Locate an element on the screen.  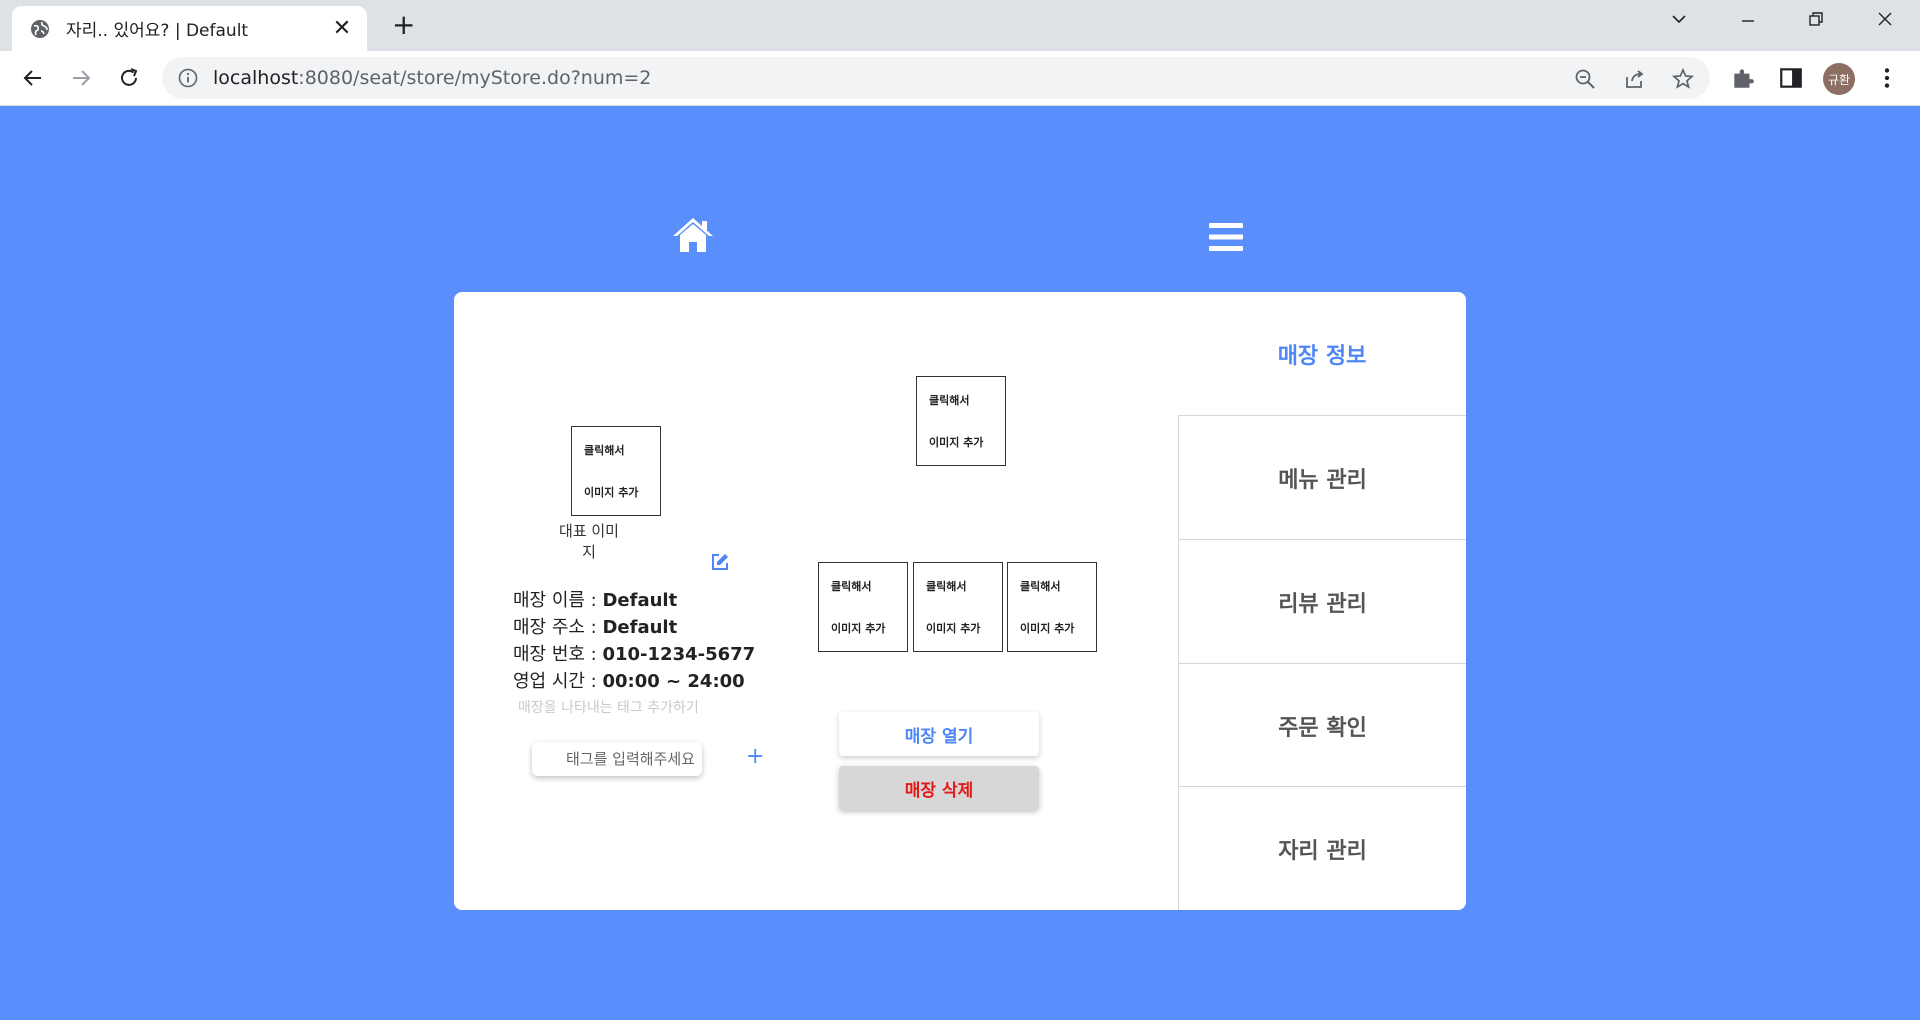
tag-input is located at coordinates (617, 759).